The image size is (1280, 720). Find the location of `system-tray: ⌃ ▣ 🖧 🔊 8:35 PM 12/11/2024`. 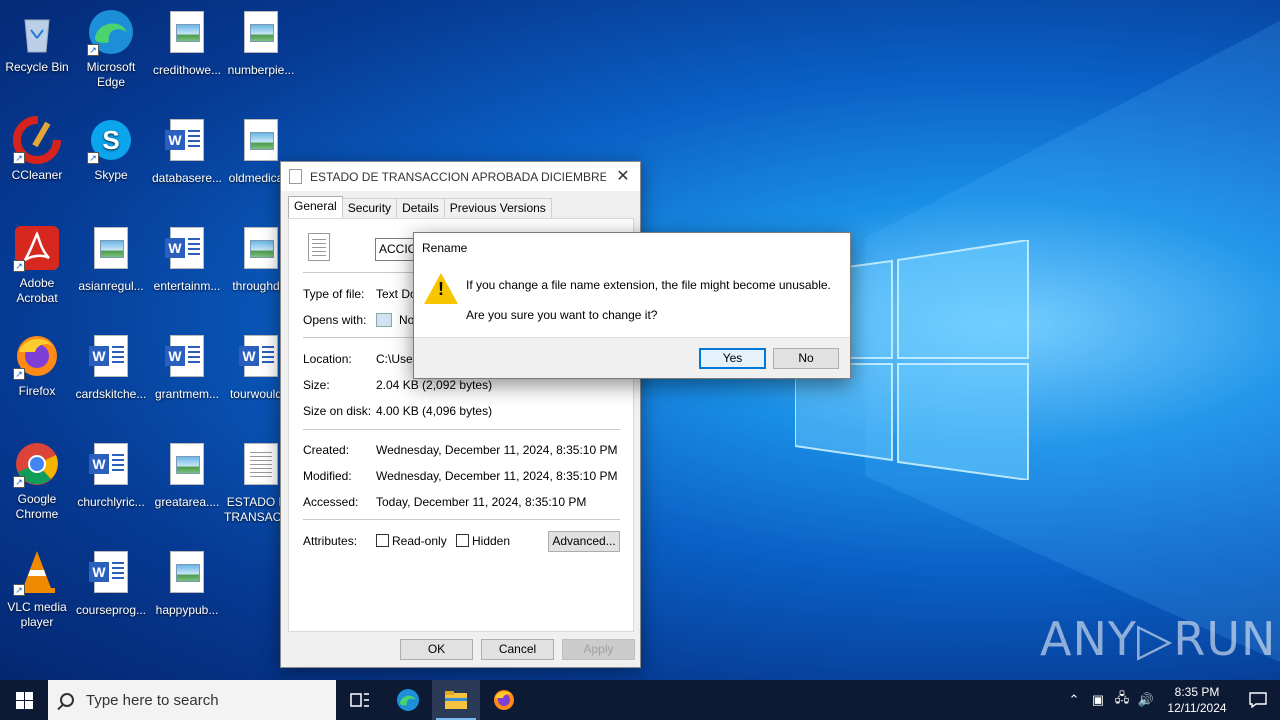

system-tray: ⌃ ▣ 🖧 🔊 8:35 PM 12/11/2024 is located at coordinates (1171, 700).